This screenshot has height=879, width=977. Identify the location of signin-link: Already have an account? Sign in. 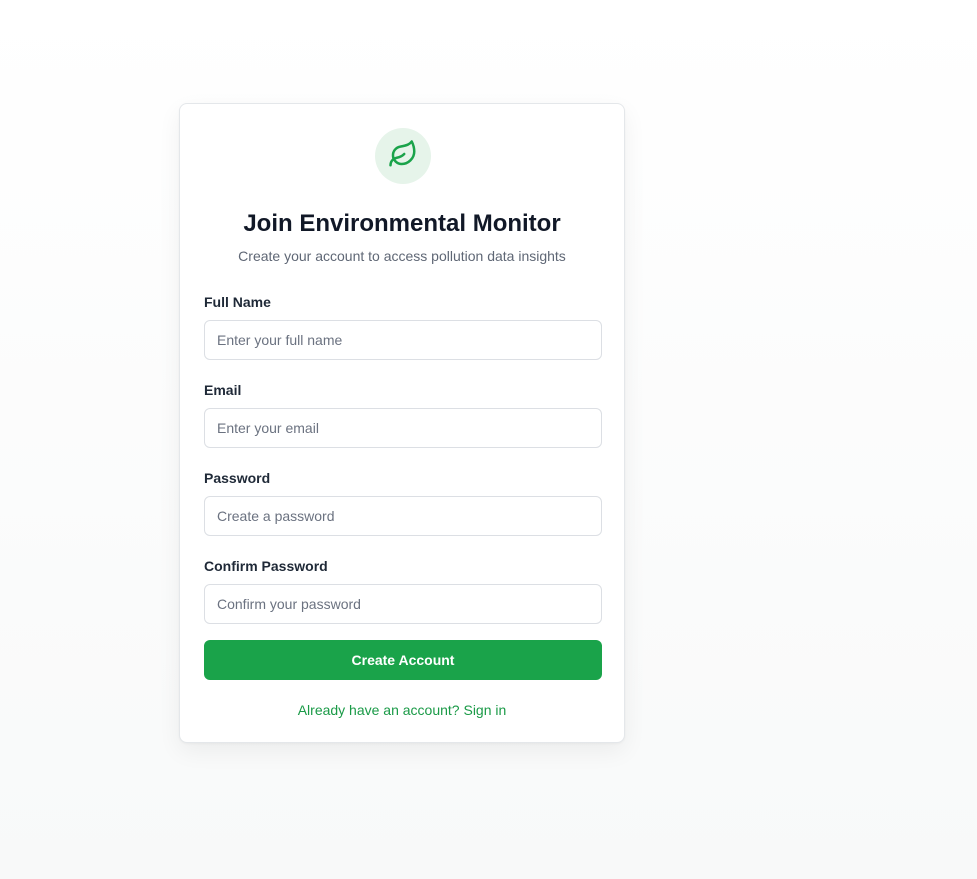
(402, 710).